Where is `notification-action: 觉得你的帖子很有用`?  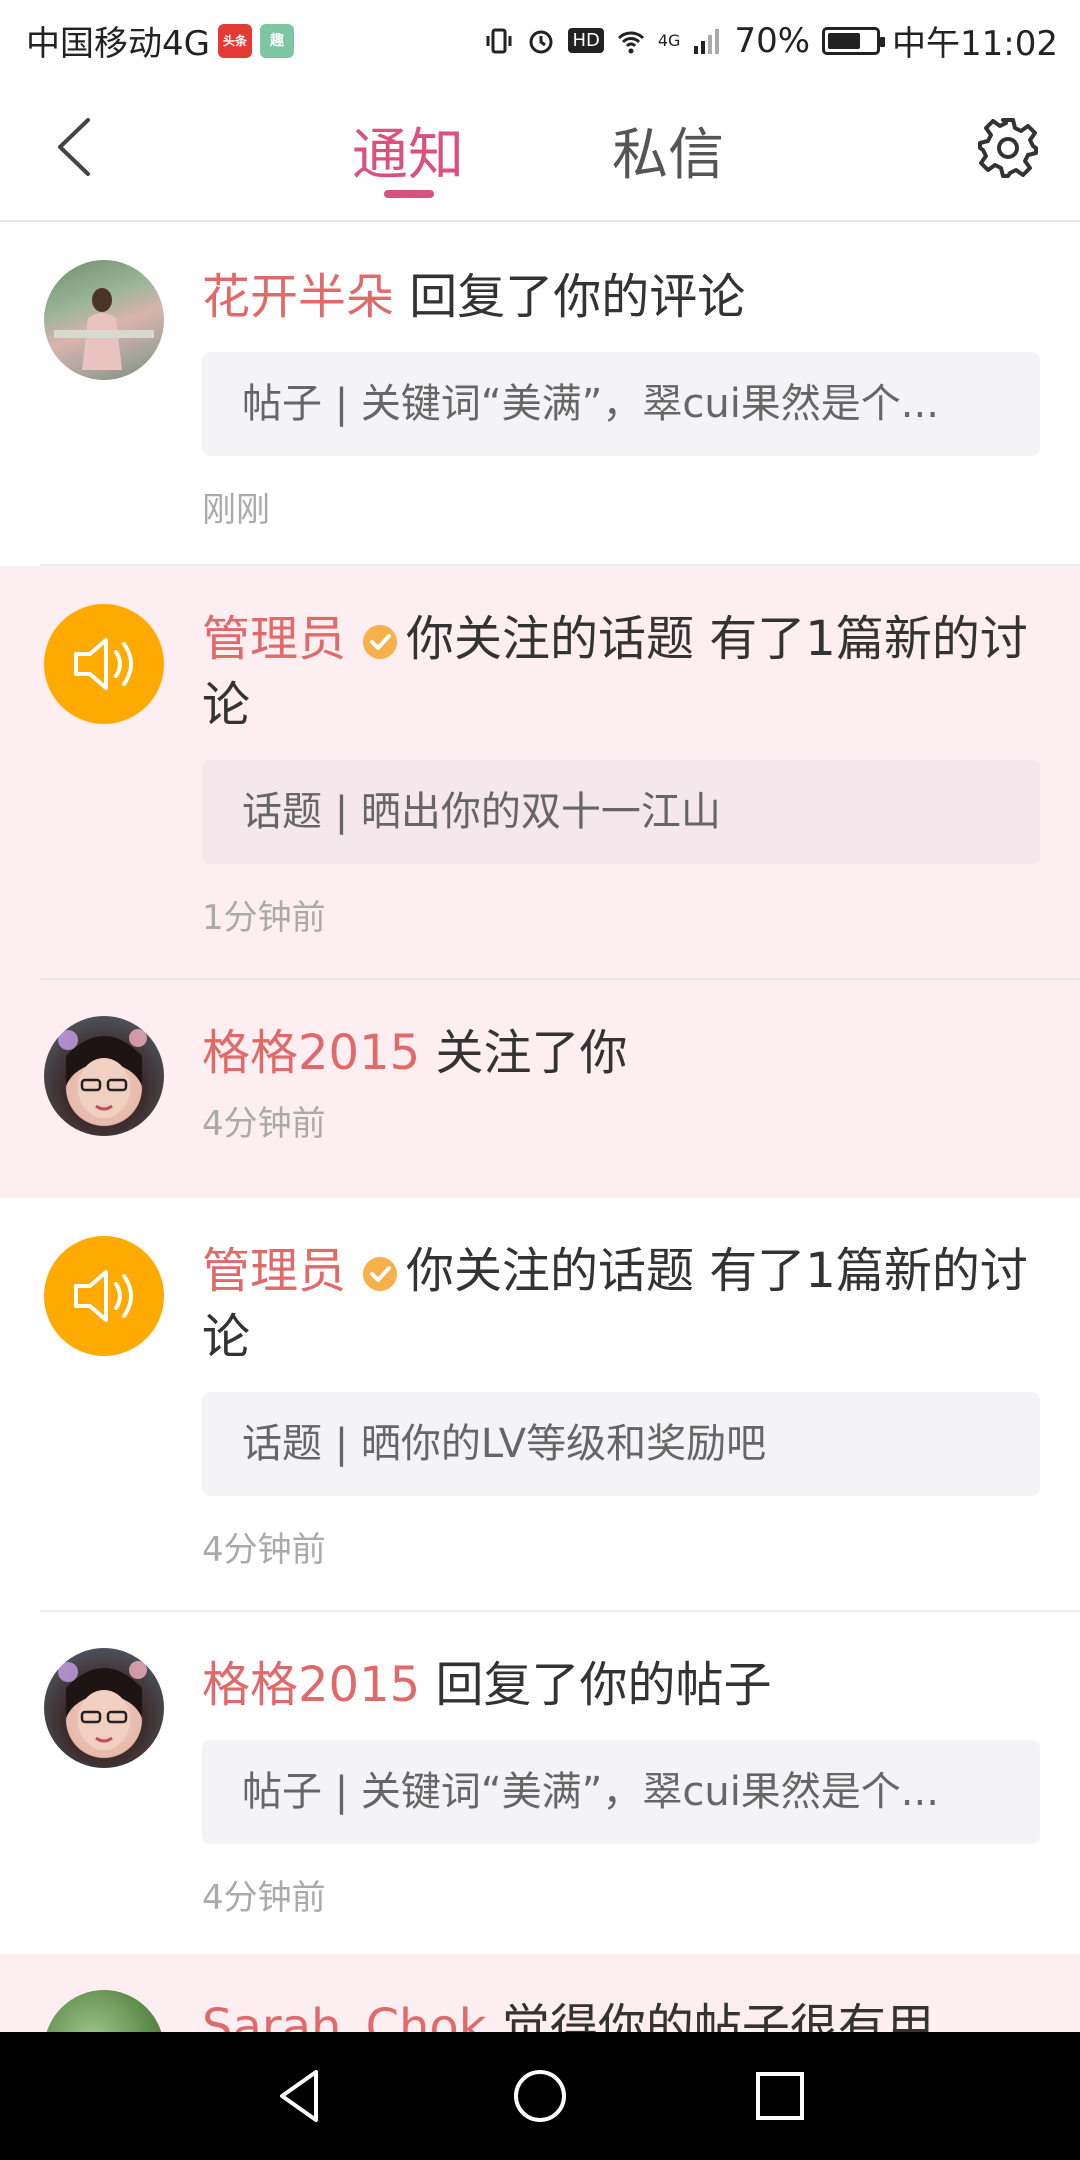
notification-action: 觉得你的帖子很有用 is located at coordinates (717, 2015).